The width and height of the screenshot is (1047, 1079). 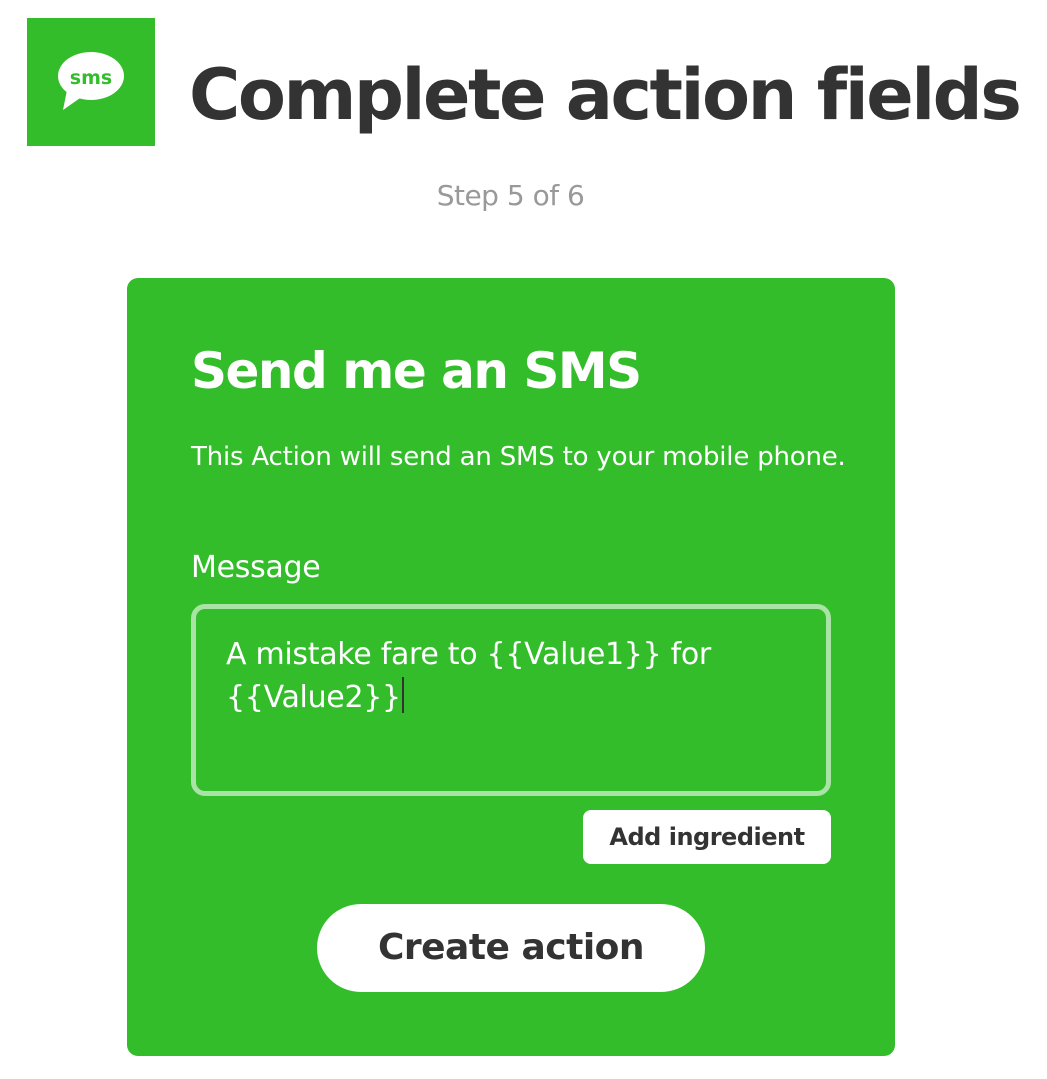 I want to click on page-title: Complete action fields, so click(x=605, y=95).